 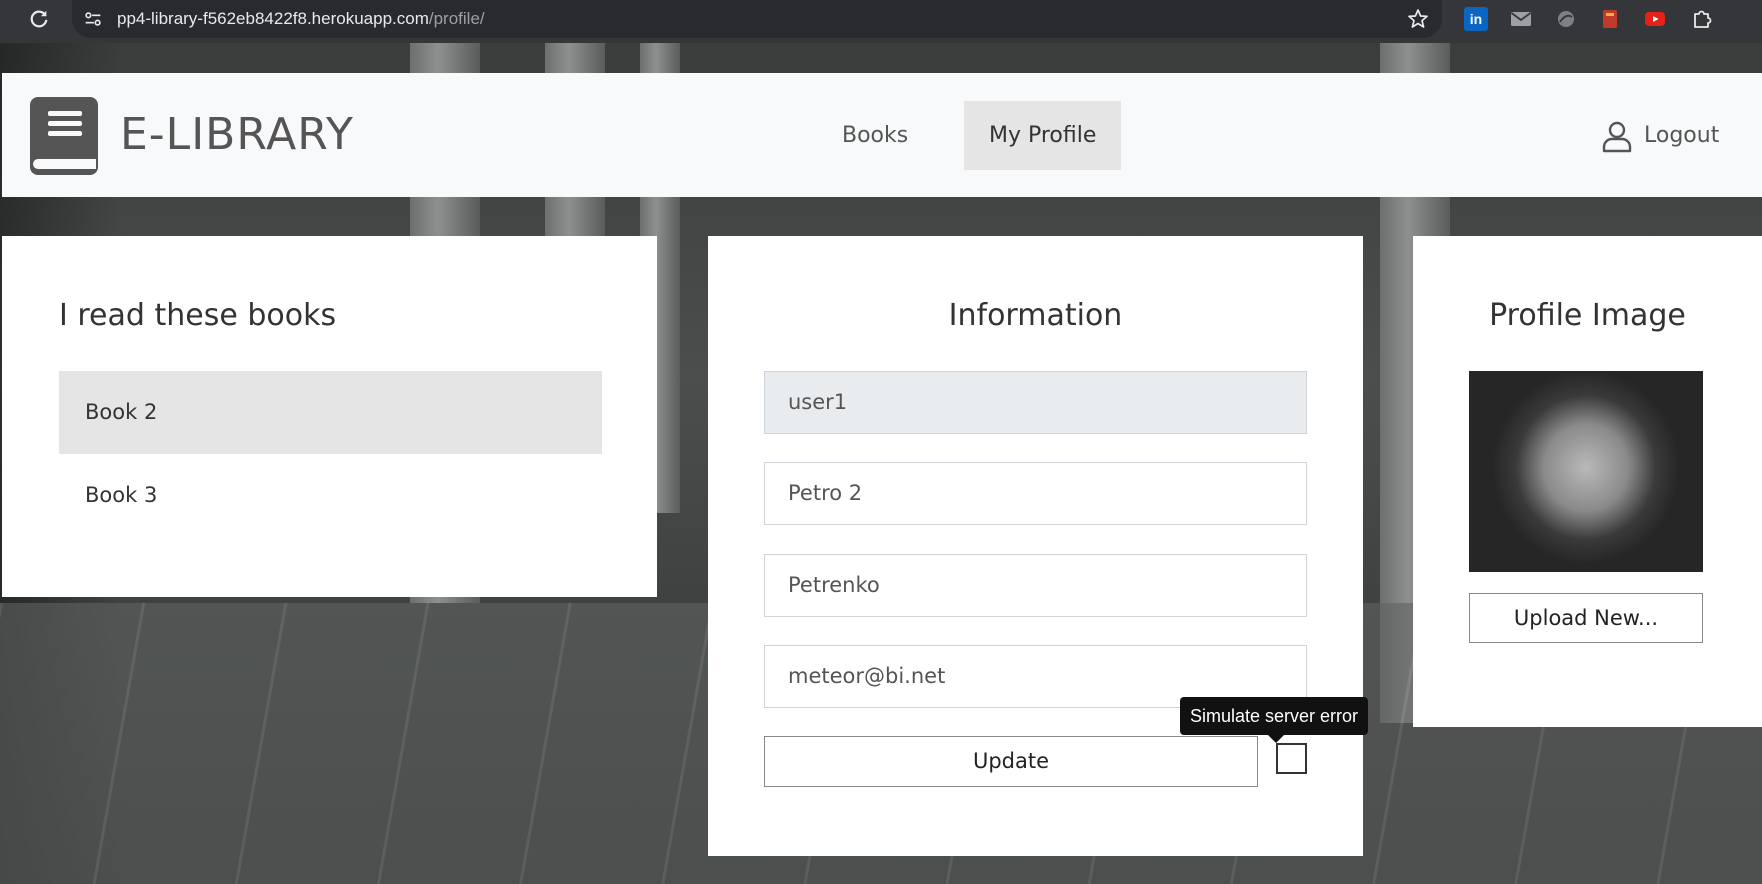 I want to click on profile-image-title: Profile Image, so click(x=1587, y=315).